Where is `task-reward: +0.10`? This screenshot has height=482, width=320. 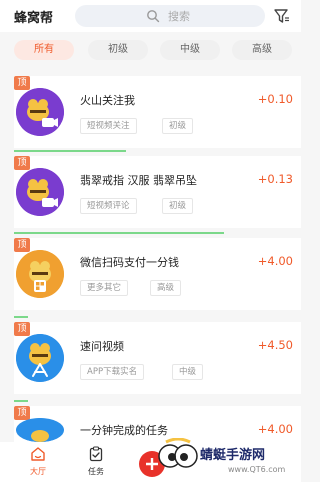
task-reward: +0.10 is located at coordinates (275, 99).